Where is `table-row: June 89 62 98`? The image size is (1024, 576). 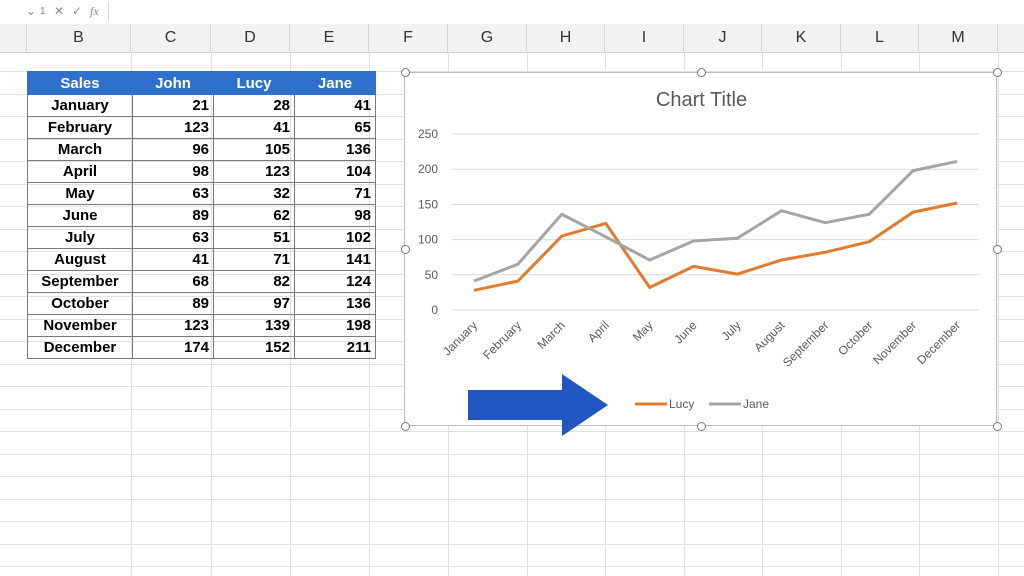 table-row: June 89 62 98 is located at coordinates (201, 215).